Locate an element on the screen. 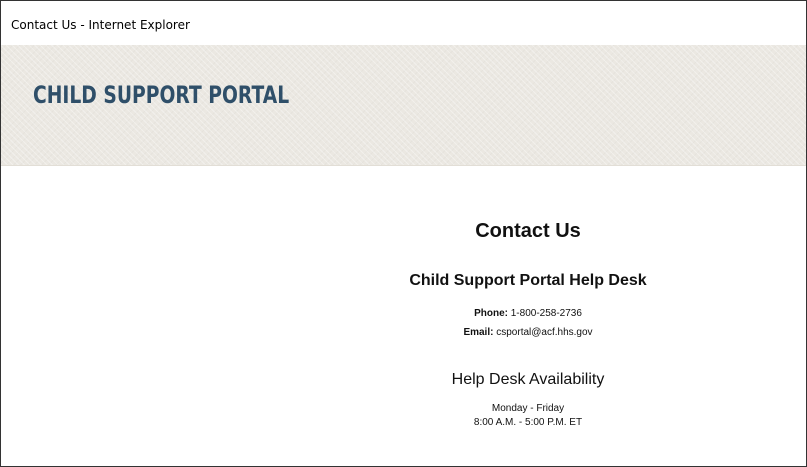 This screenshot has width=807, height=467. window-titlebar: Contact Us - Internet Explorer is located at coordinates (403, 23).